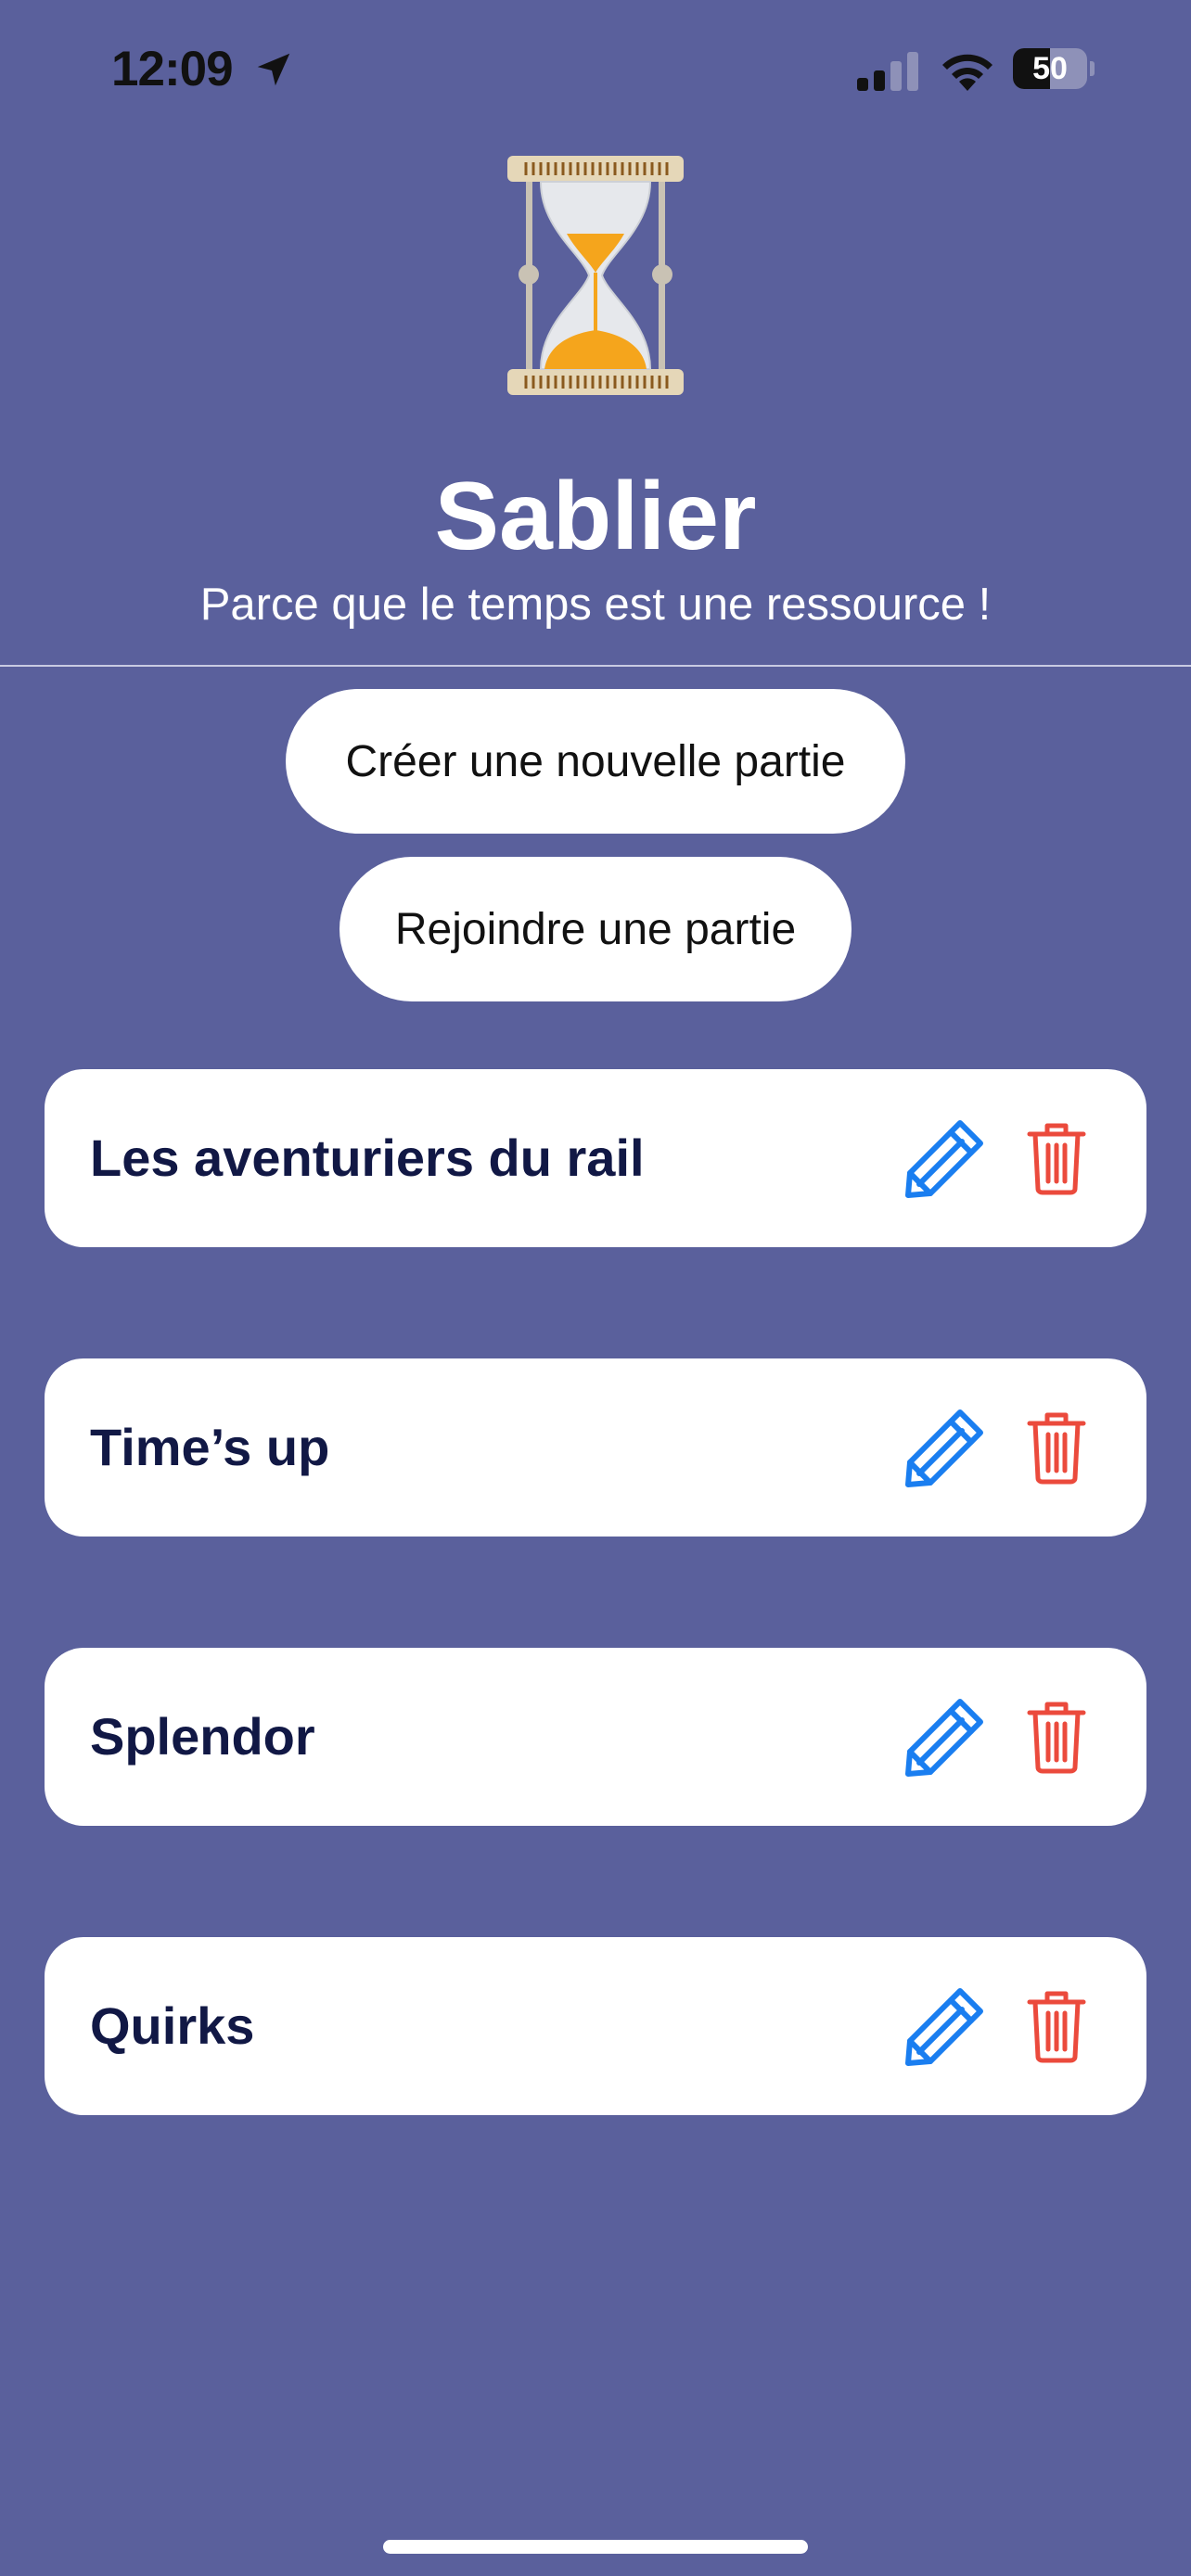 The image size is (1191, 2576). I want to click on status-time: 12:09, so click(172, 69).